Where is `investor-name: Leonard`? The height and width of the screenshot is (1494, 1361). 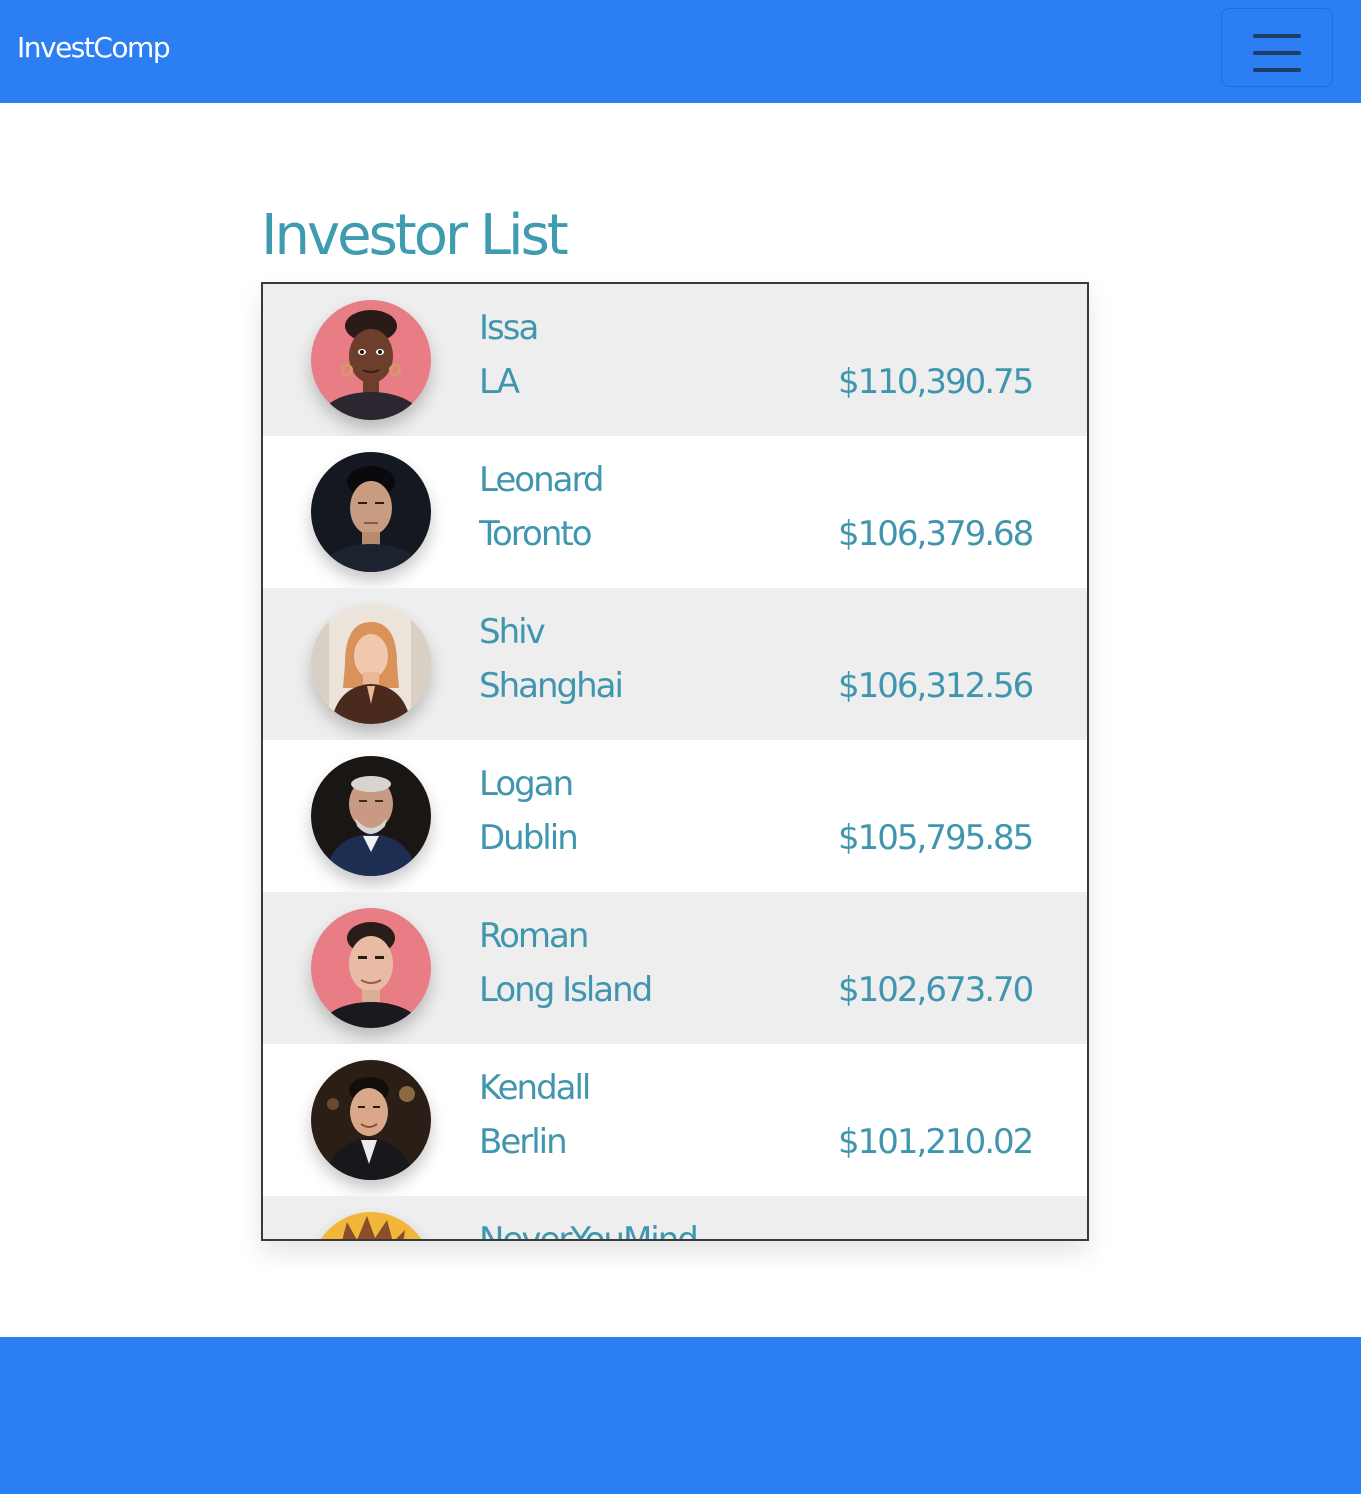
investor-name: Leonard is located at coordinates (541, 480).